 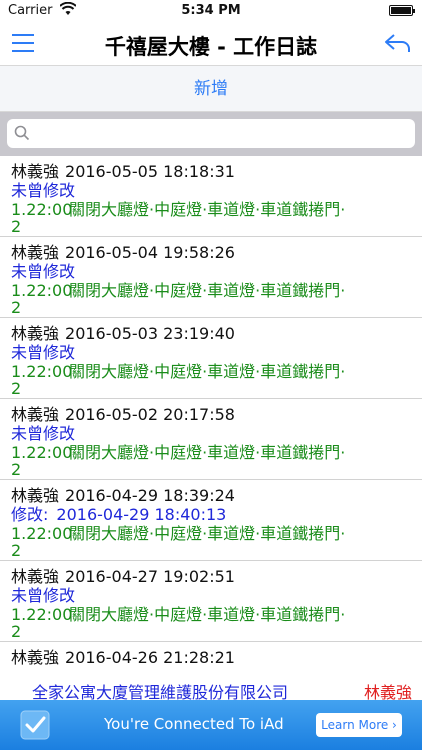 I want to click on entry-modified-status: 修改:, so click(x=30, y=514).